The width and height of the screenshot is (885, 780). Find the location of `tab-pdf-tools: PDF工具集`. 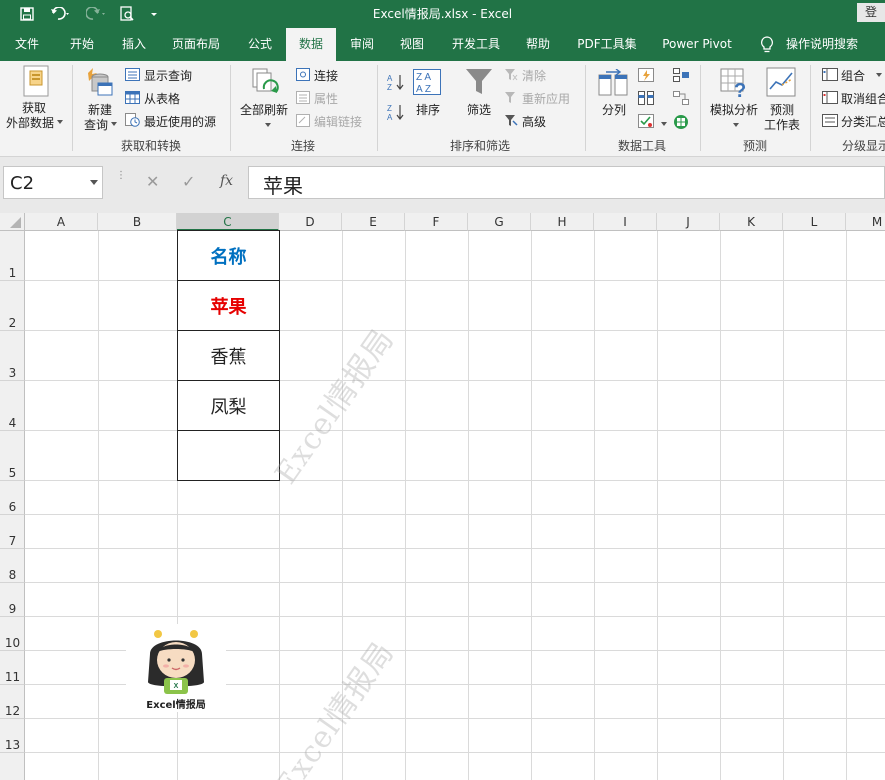

tab-pdf-tools: PDF工具集 is located at coordinates (607, 44).